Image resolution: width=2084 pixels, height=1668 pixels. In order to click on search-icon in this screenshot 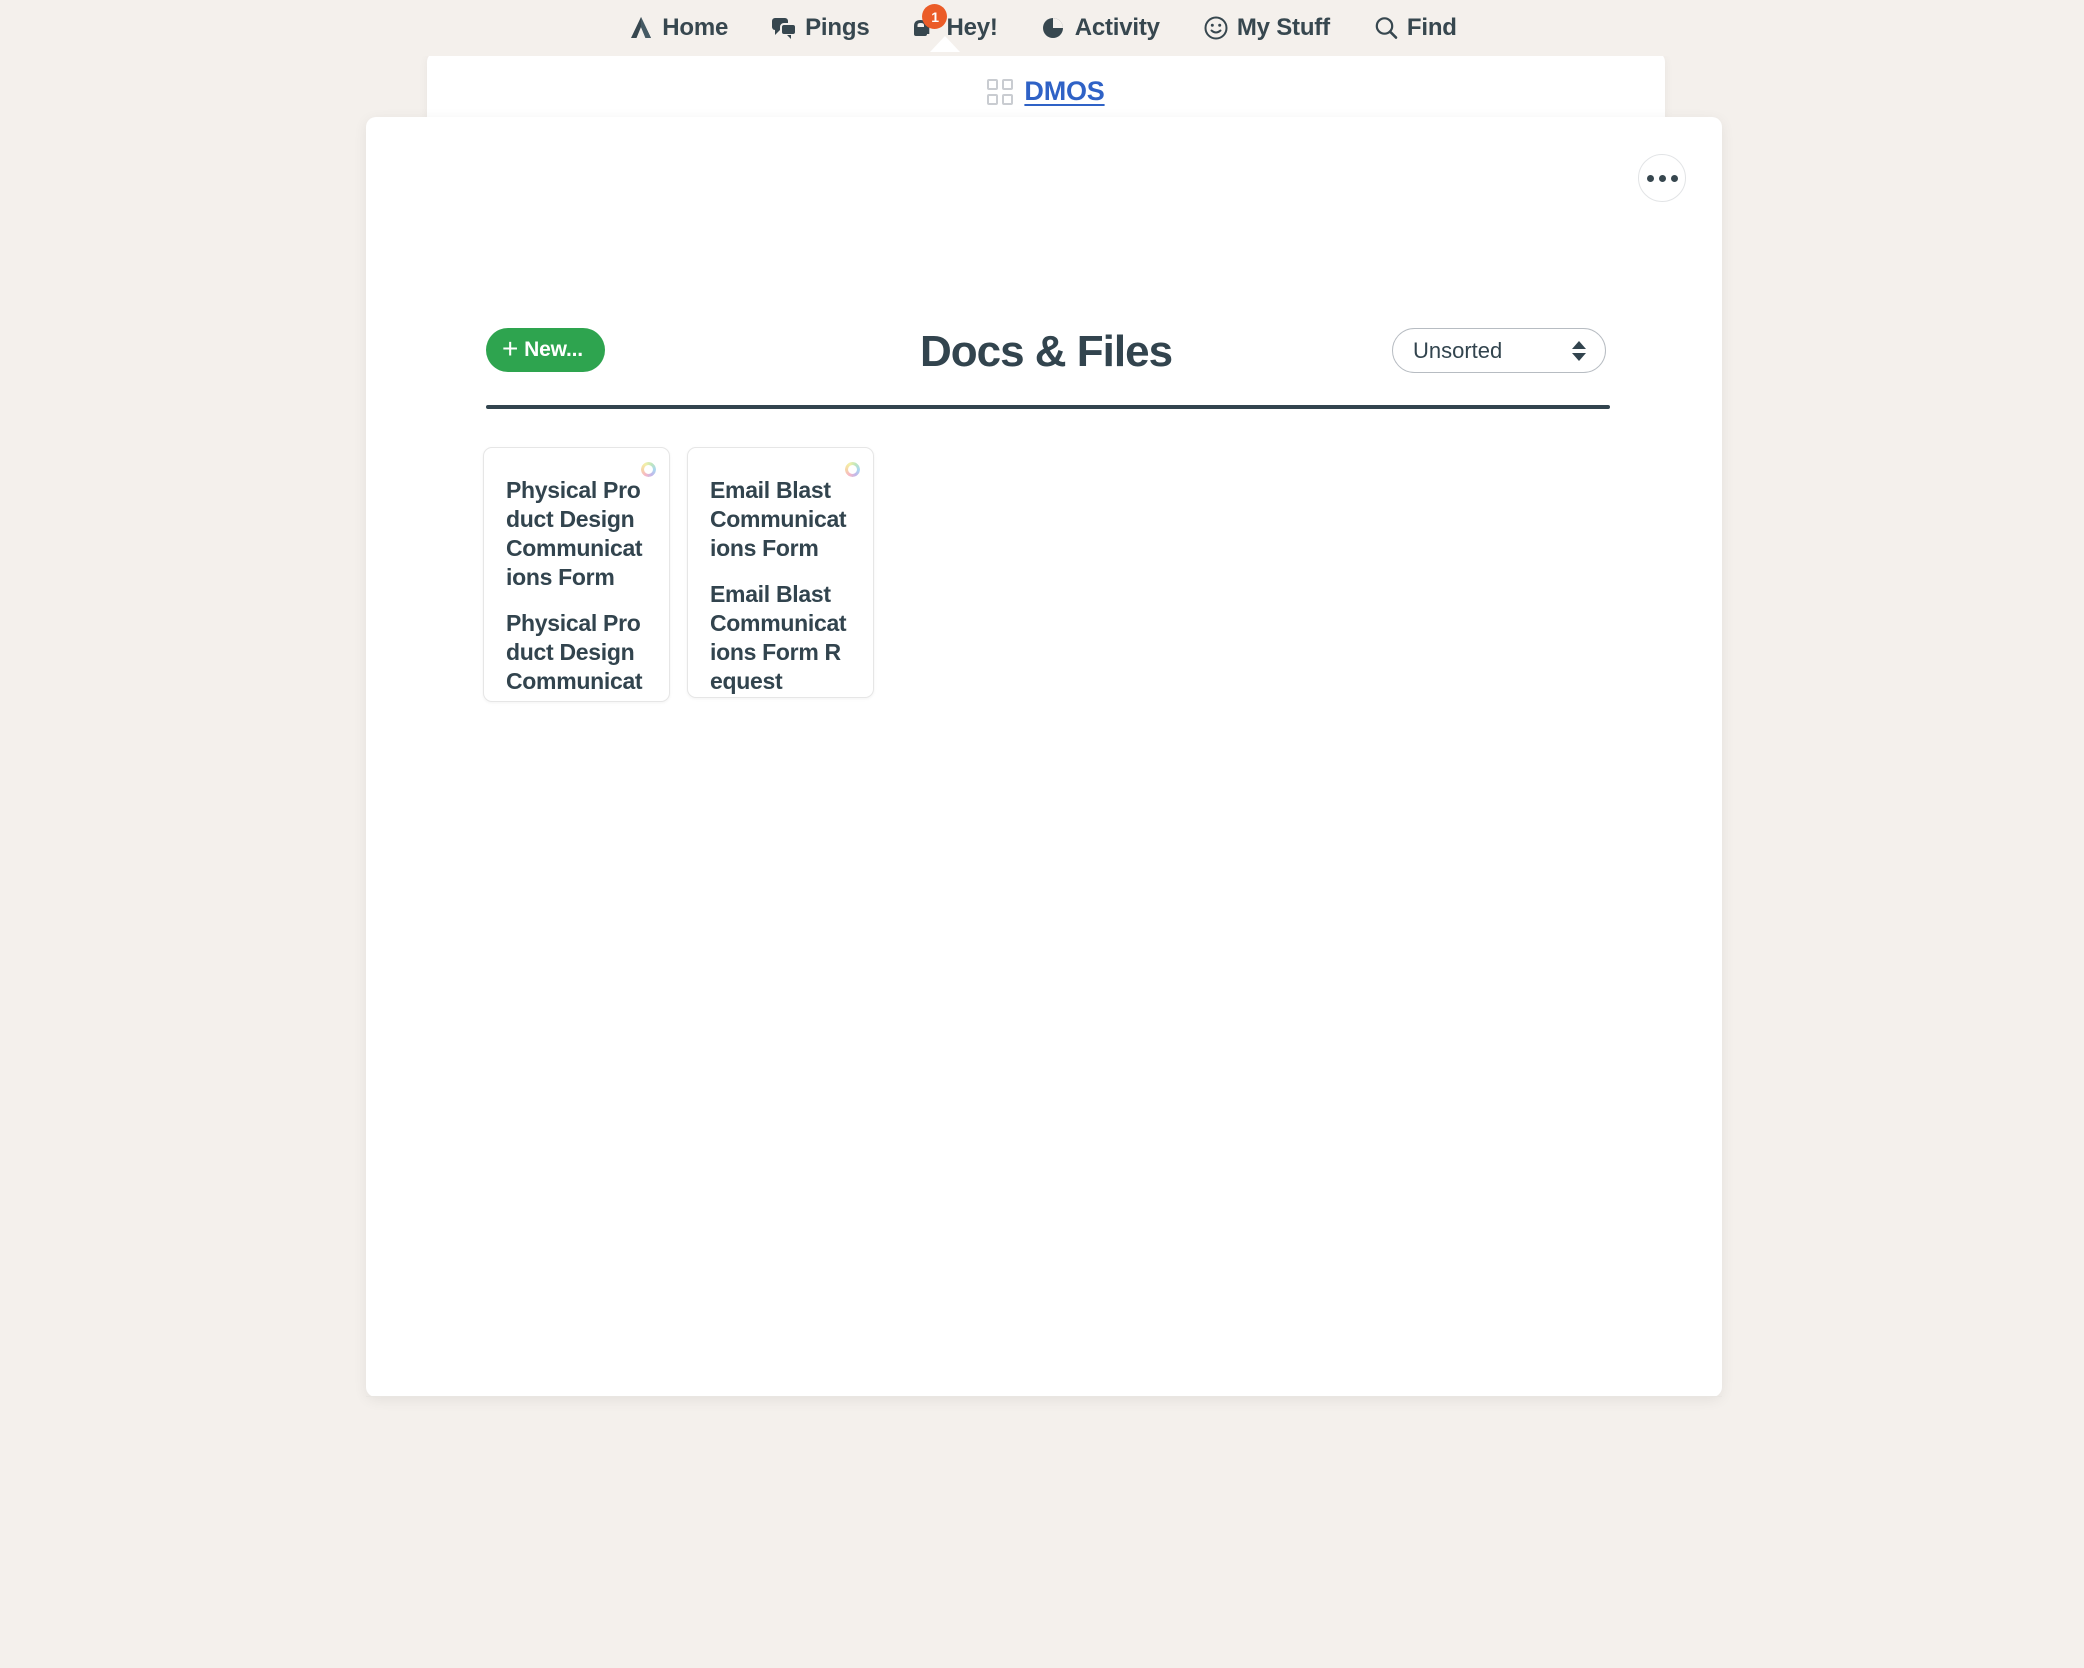, I will do `click(1386, 28)`.